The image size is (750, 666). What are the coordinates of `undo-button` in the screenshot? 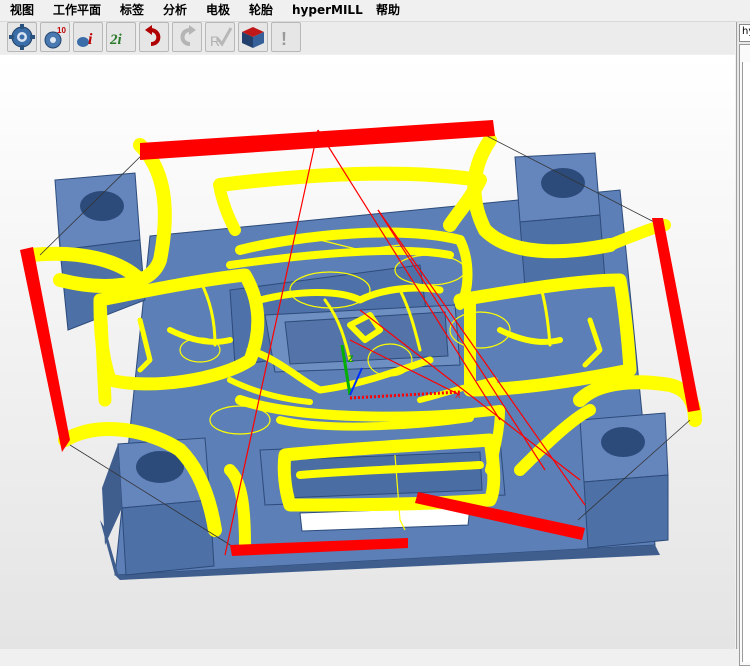 It's located at (154, 37).